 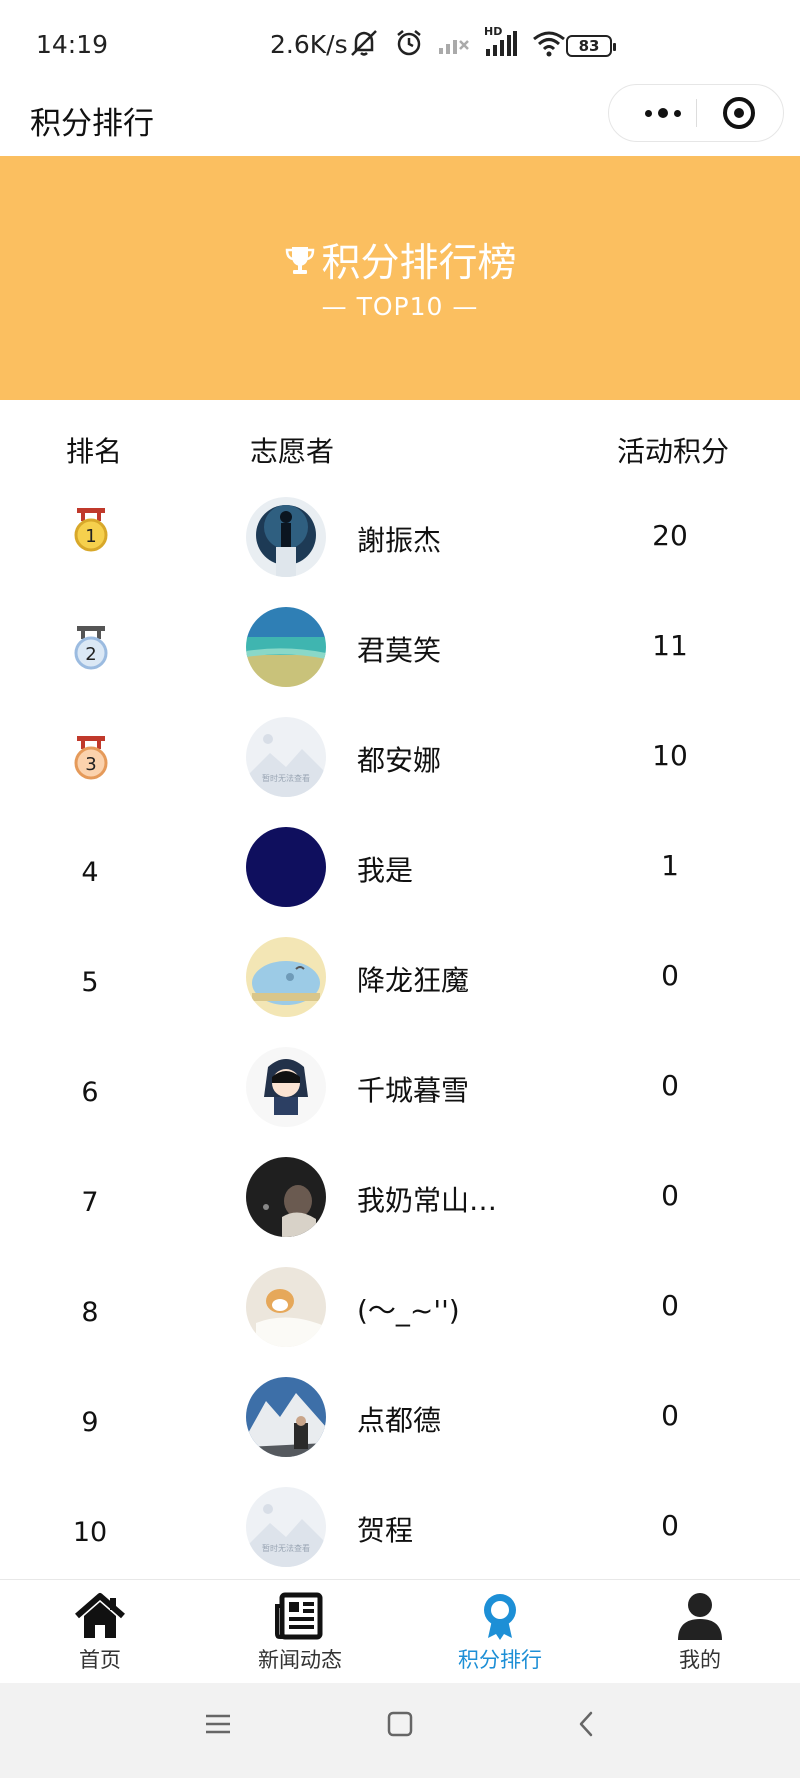 I want to click on tab-ranking: 积分排行, so click(x=500, y=1632).